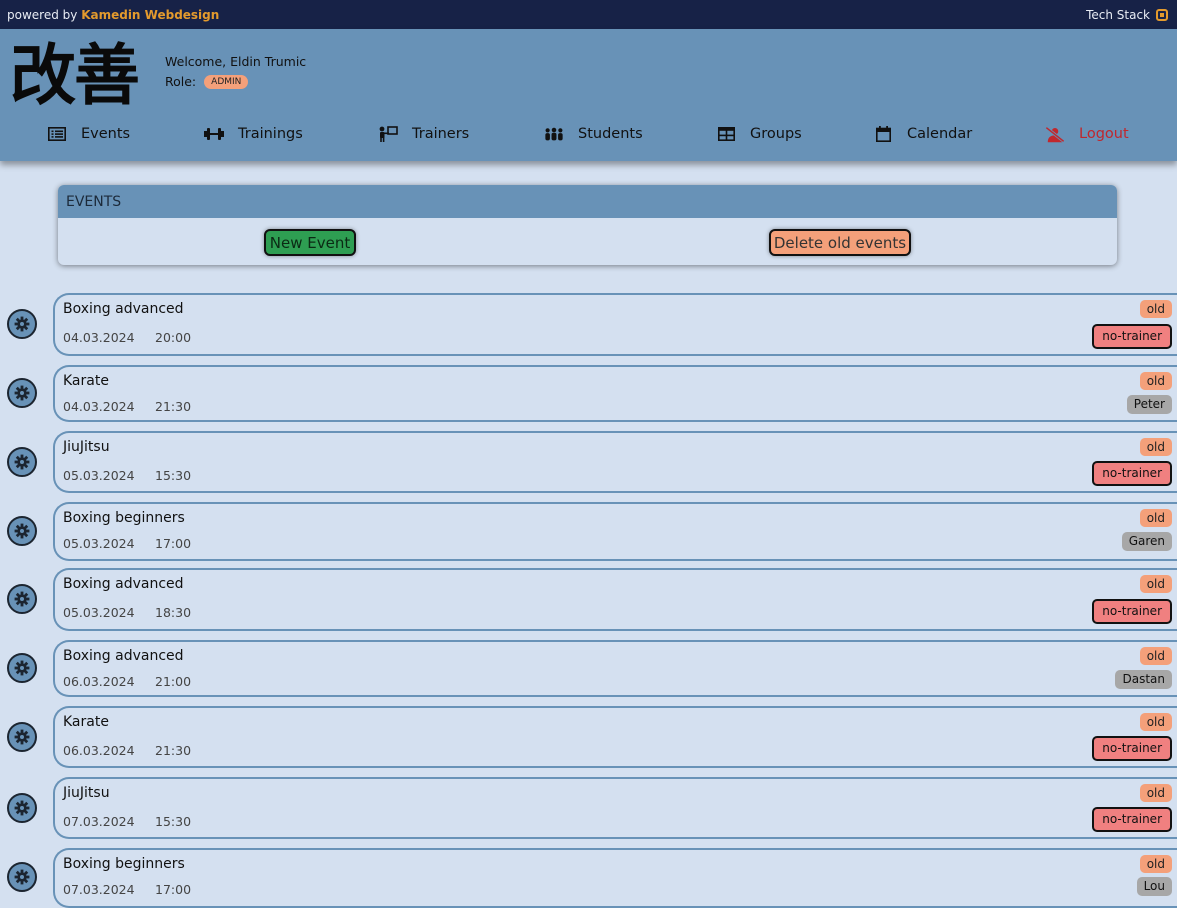 This screenshot has height=908, width=1177. I want to click on nav-students: Students, so click(593, 134).